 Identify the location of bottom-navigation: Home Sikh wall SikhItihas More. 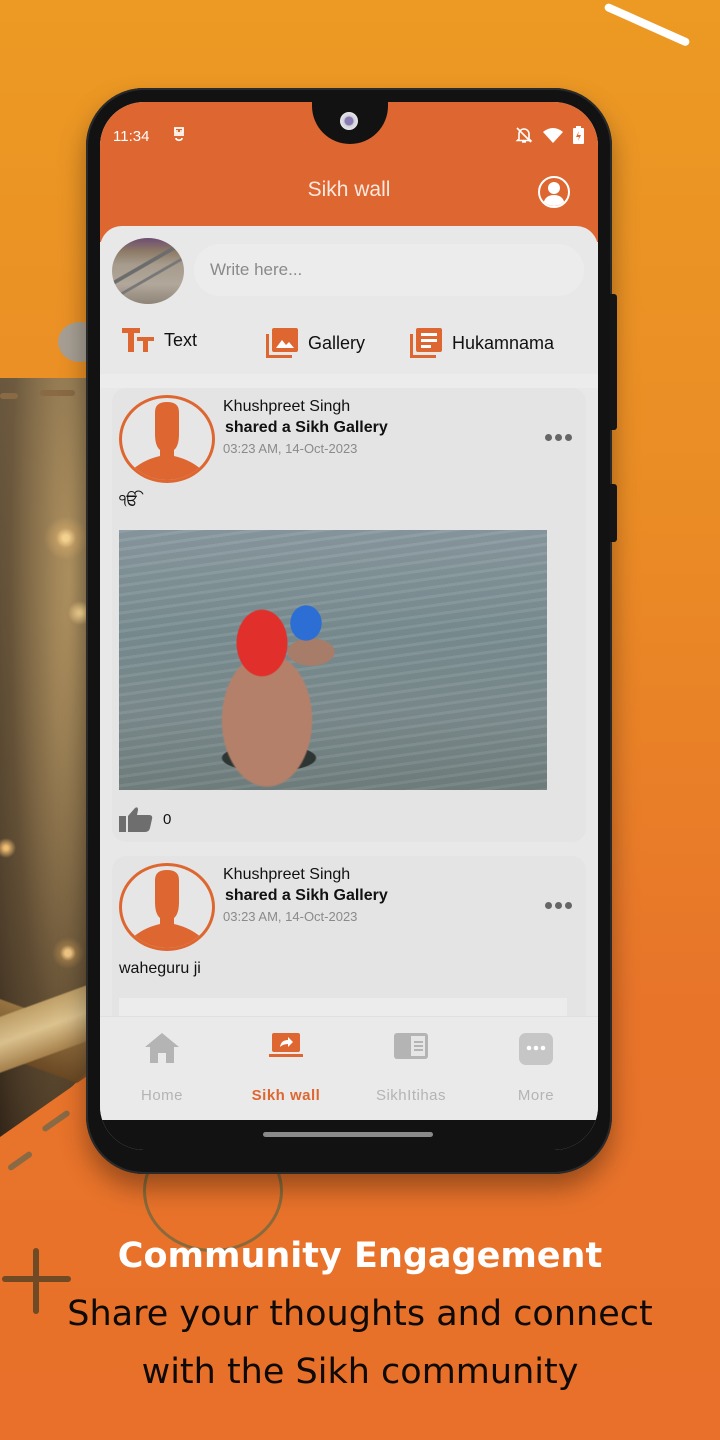
(349, 1068).